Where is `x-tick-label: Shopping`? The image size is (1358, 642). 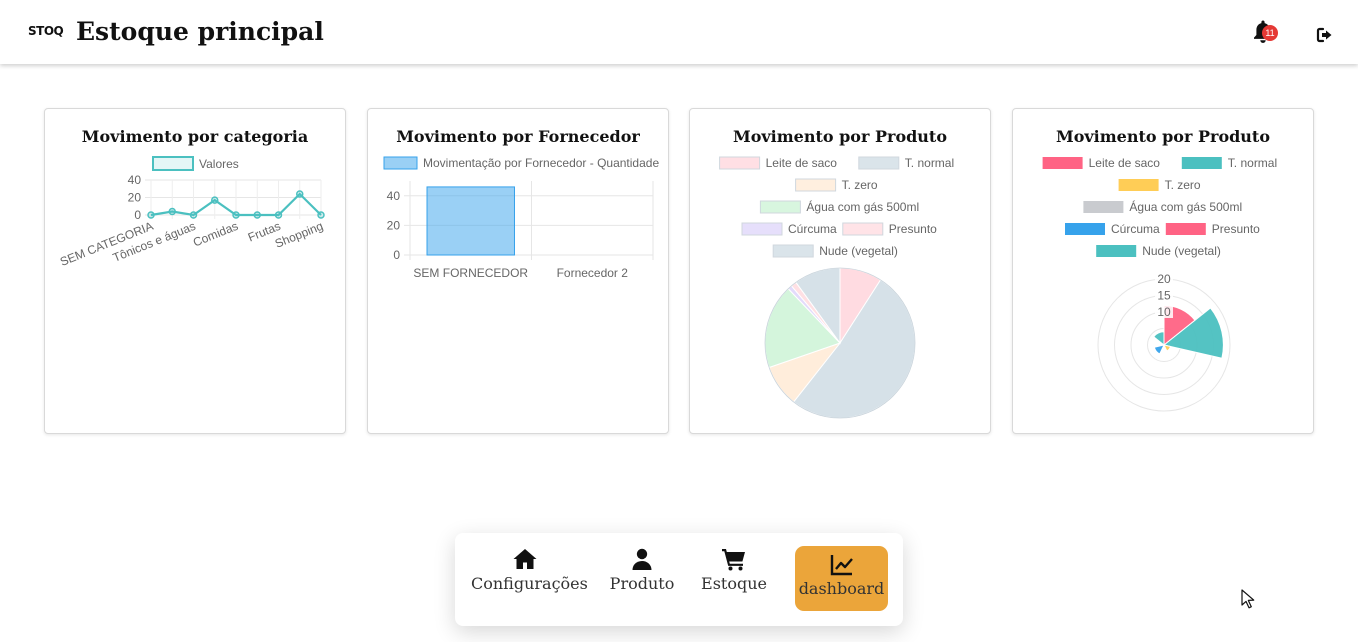
x-tick-label: Shopping is located at coordinates (299, 235).